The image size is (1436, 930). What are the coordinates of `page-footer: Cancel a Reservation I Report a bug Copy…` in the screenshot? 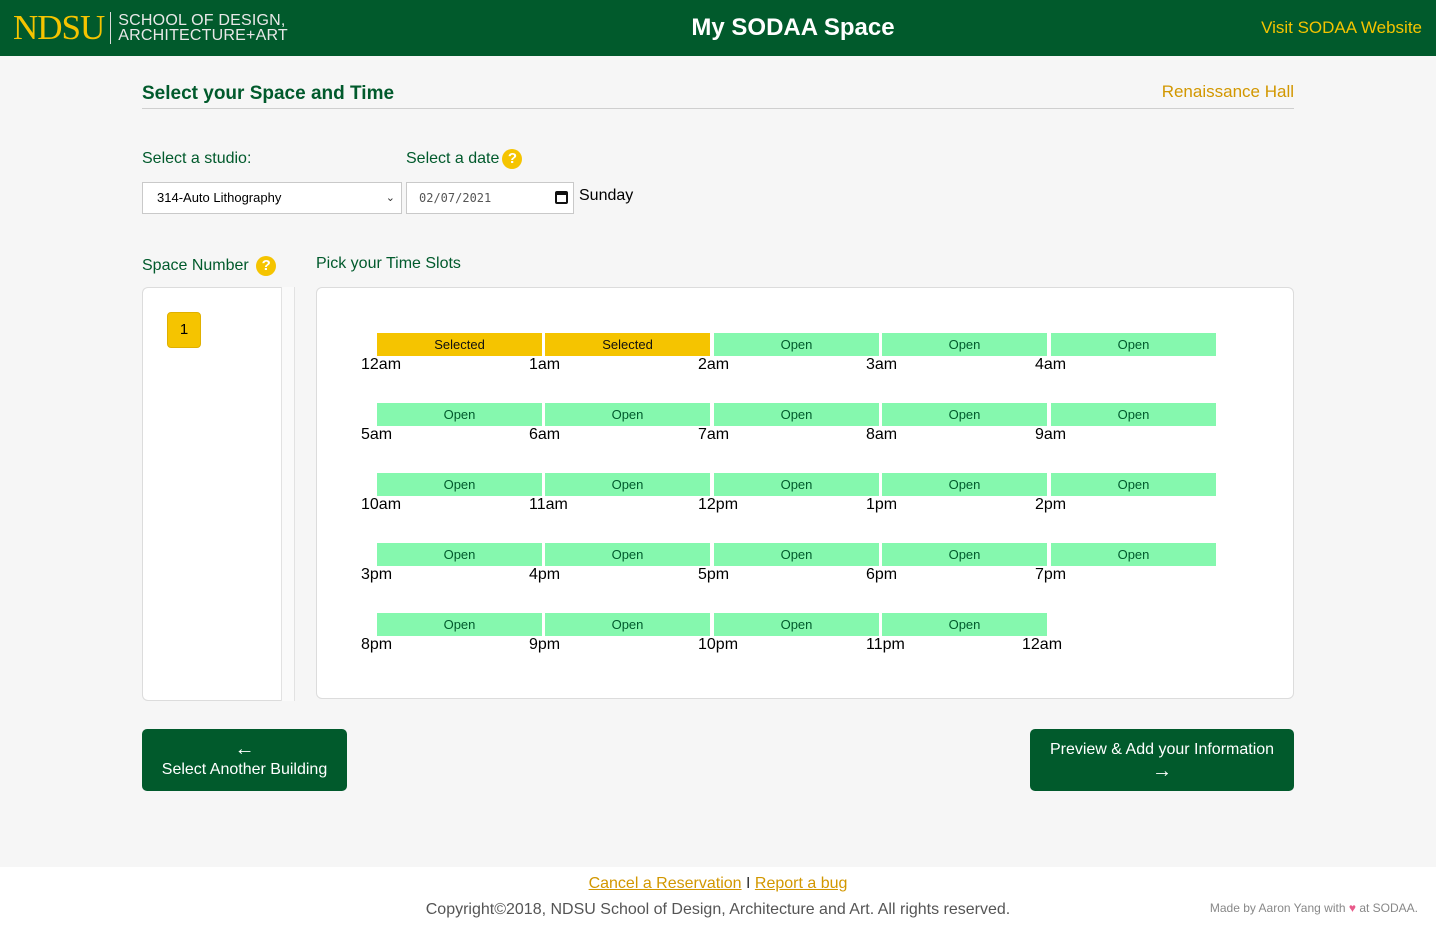 It's located at (718, 898).